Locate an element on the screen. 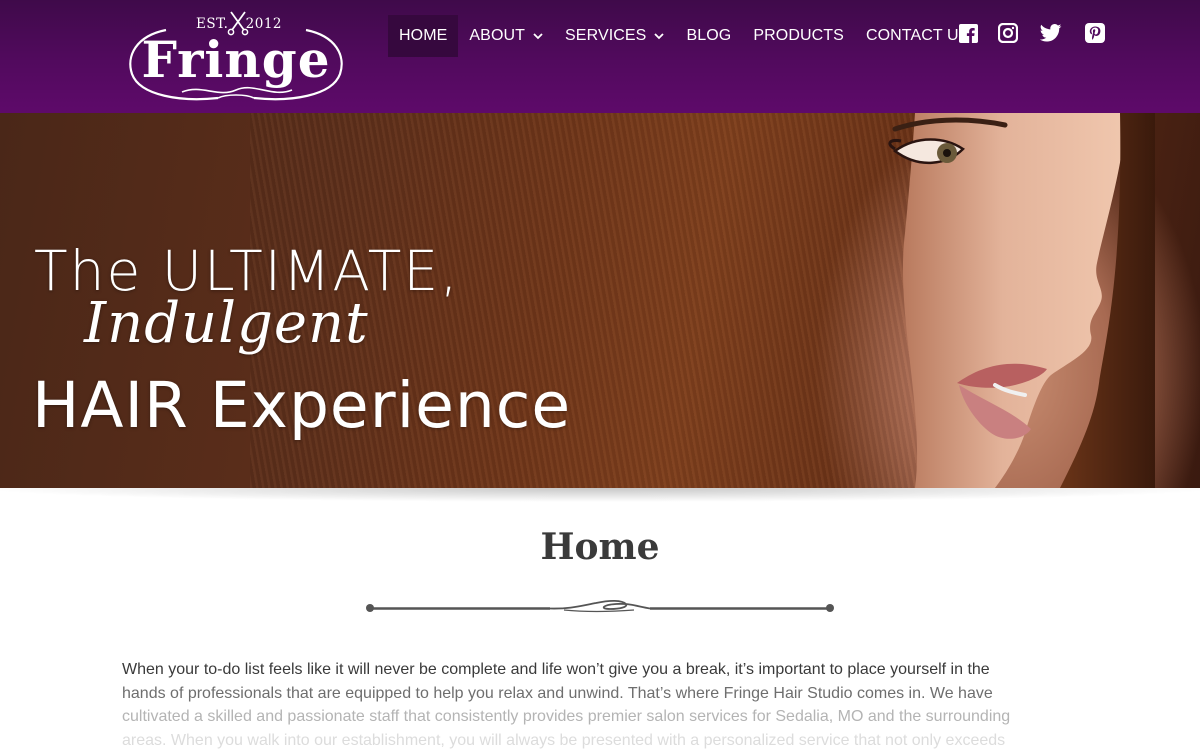 This screenshot has height=750, width=1200. hero-model-image is located at coordinates (1021, 300).